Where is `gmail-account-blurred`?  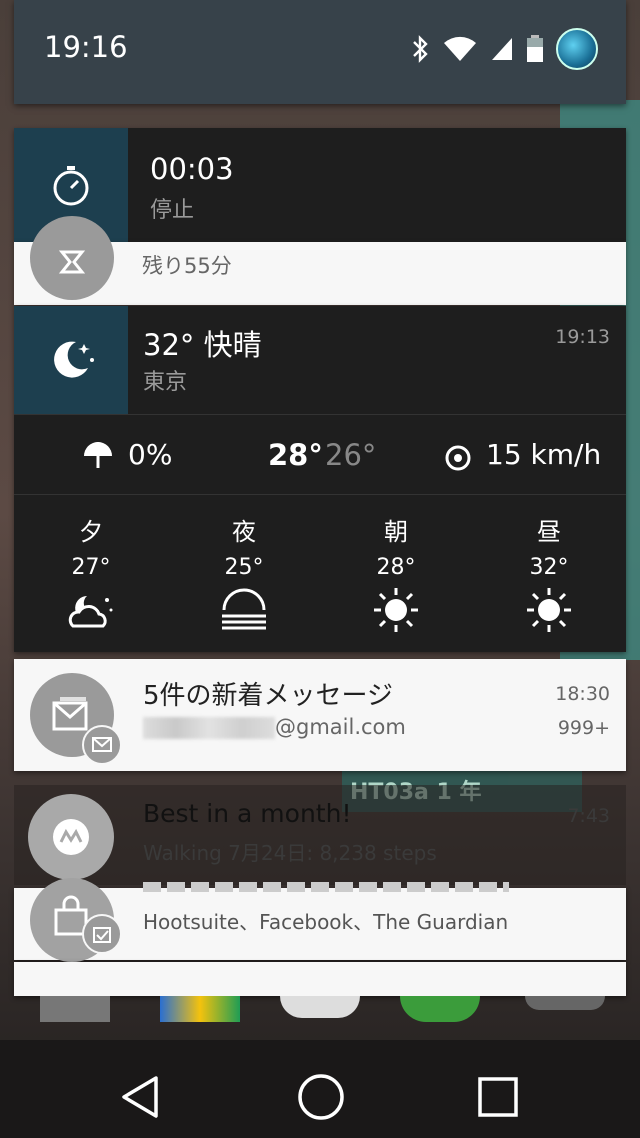 gmail-account-blurred is located at coordinates (209, 728).